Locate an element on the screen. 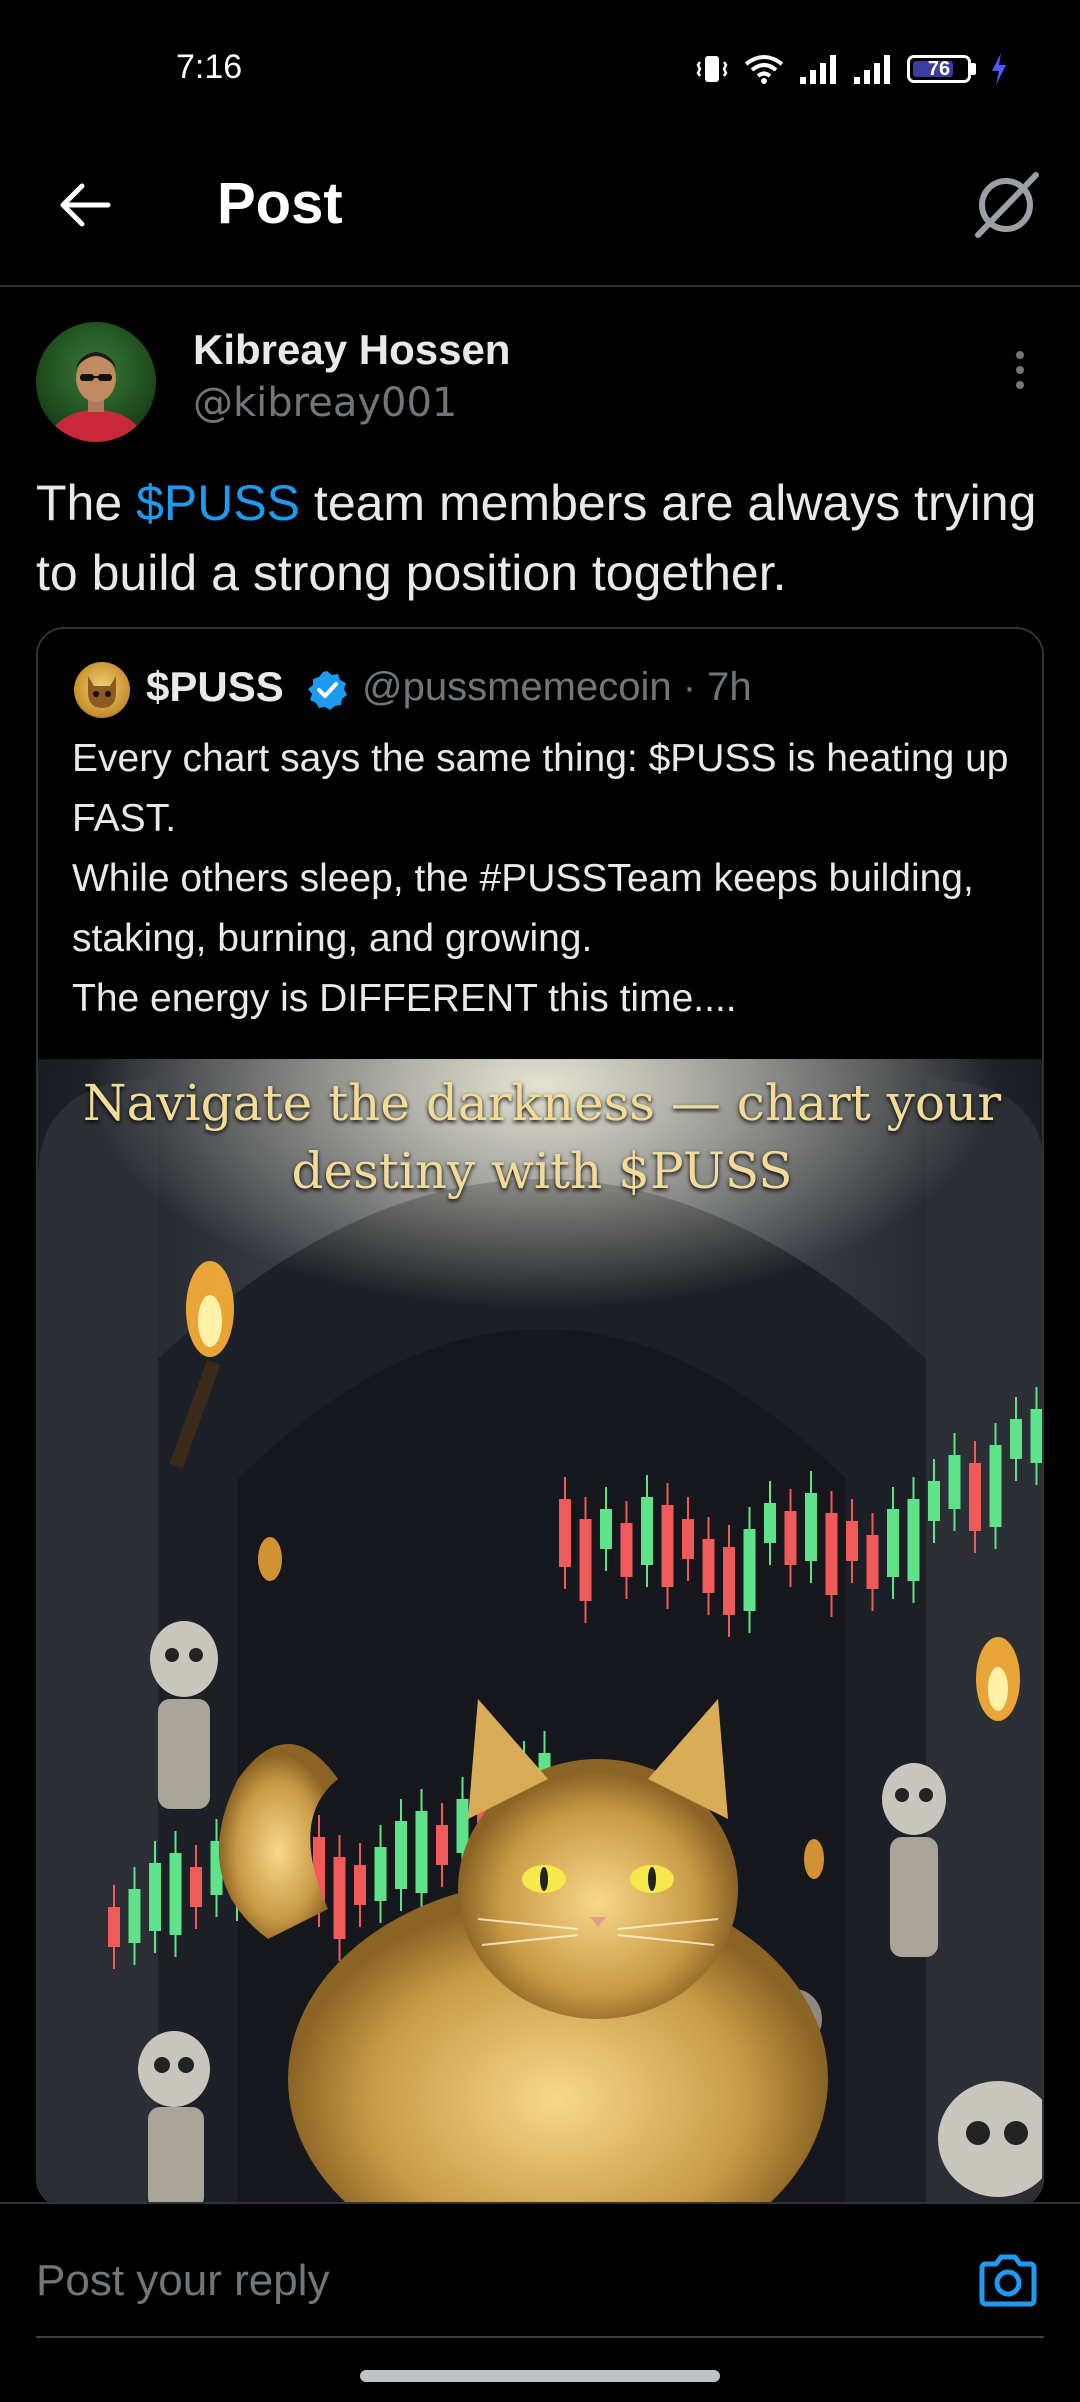  vibrate-icon is located at coordinates (712, 69).